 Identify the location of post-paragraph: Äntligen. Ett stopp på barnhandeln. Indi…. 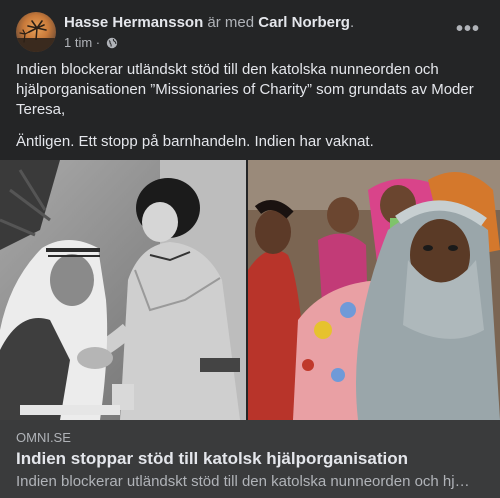
(195, 141).